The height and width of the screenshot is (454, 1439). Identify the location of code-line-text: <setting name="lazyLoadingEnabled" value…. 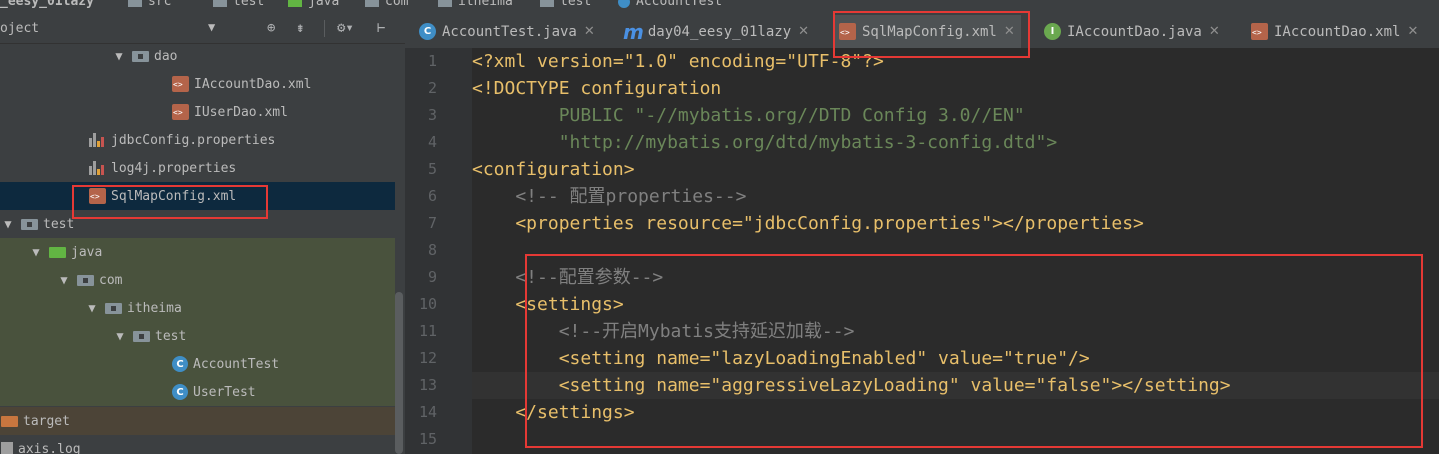
(781, 358).